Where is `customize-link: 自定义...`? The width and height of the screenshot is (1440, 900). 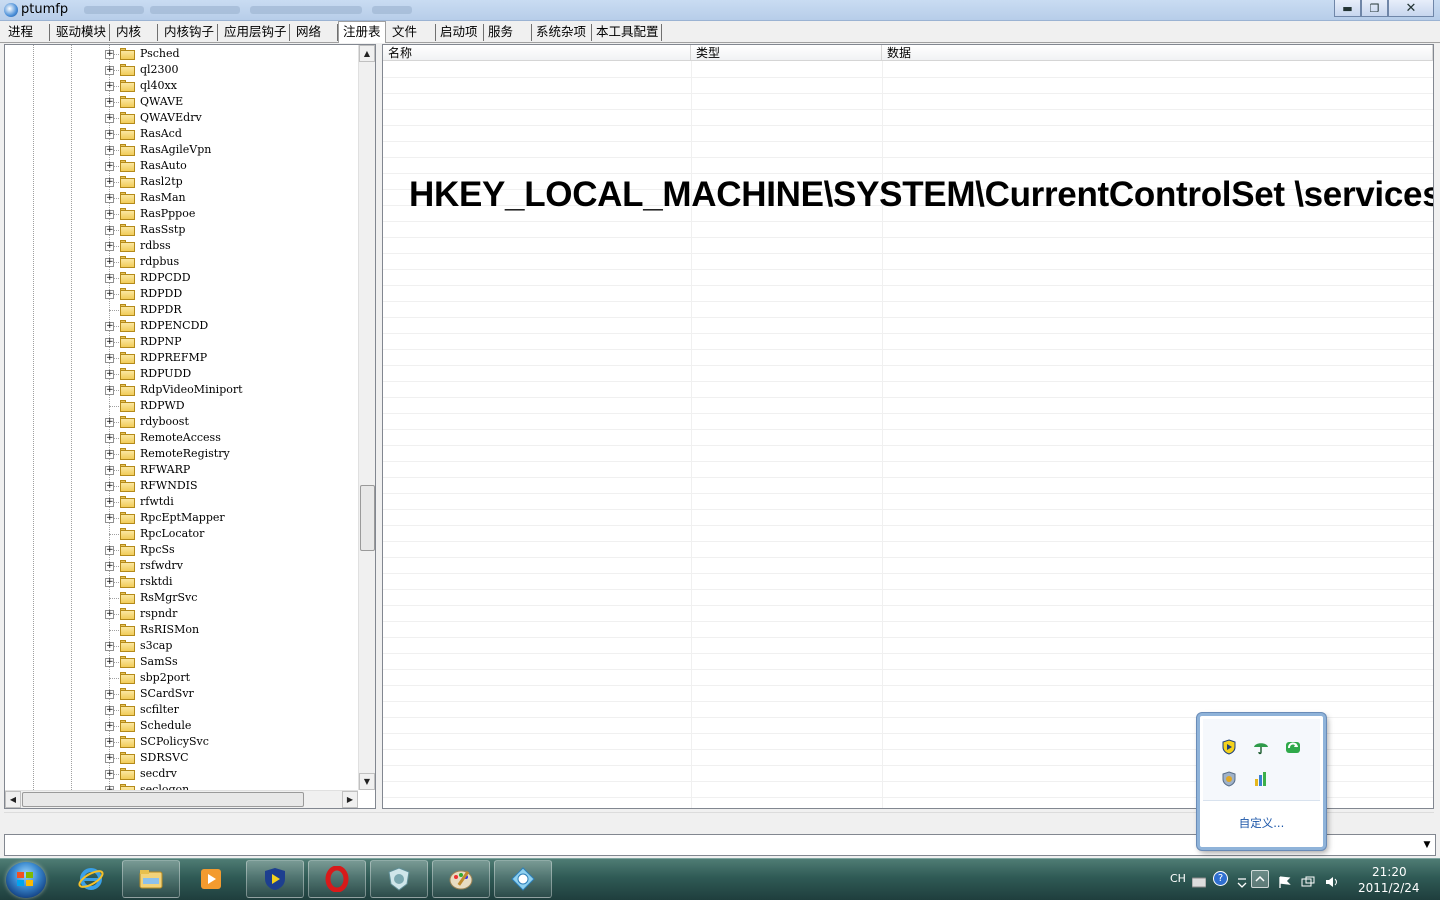 customize-link: 自定义... is located at coordinates (1261, 823).